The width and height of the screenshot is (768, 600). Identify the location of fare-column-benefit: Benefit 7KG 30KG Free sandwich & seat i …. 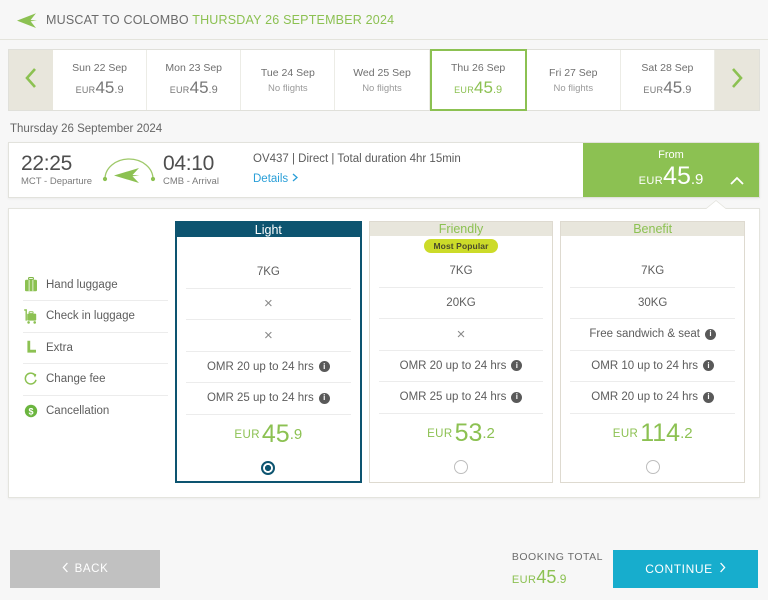
(653, 352).